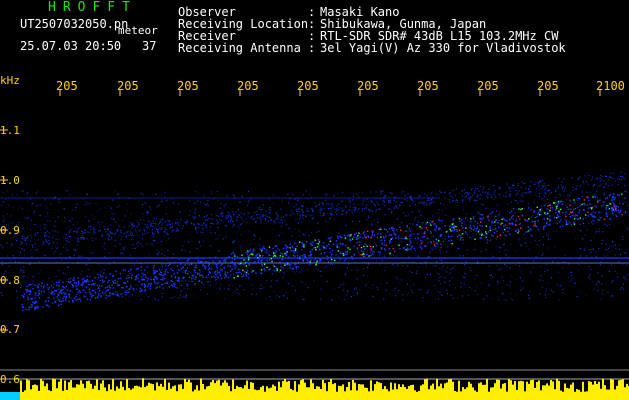  What do you see at coordinates (74, 24) in the screenshot?
I see `filename-label: UT2507032050.pn` at bounding box center [74, 24].